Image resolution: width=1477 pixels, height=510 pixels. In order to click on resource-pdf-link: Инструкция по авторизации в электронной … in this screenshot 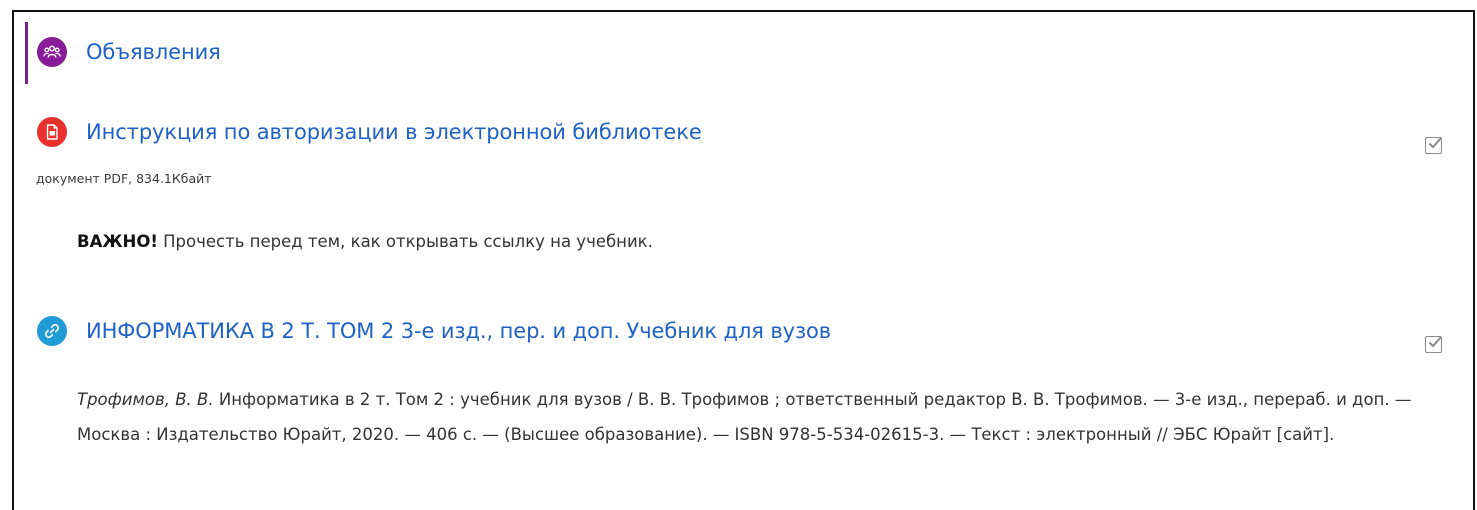, I will do `click(369, 132)`.